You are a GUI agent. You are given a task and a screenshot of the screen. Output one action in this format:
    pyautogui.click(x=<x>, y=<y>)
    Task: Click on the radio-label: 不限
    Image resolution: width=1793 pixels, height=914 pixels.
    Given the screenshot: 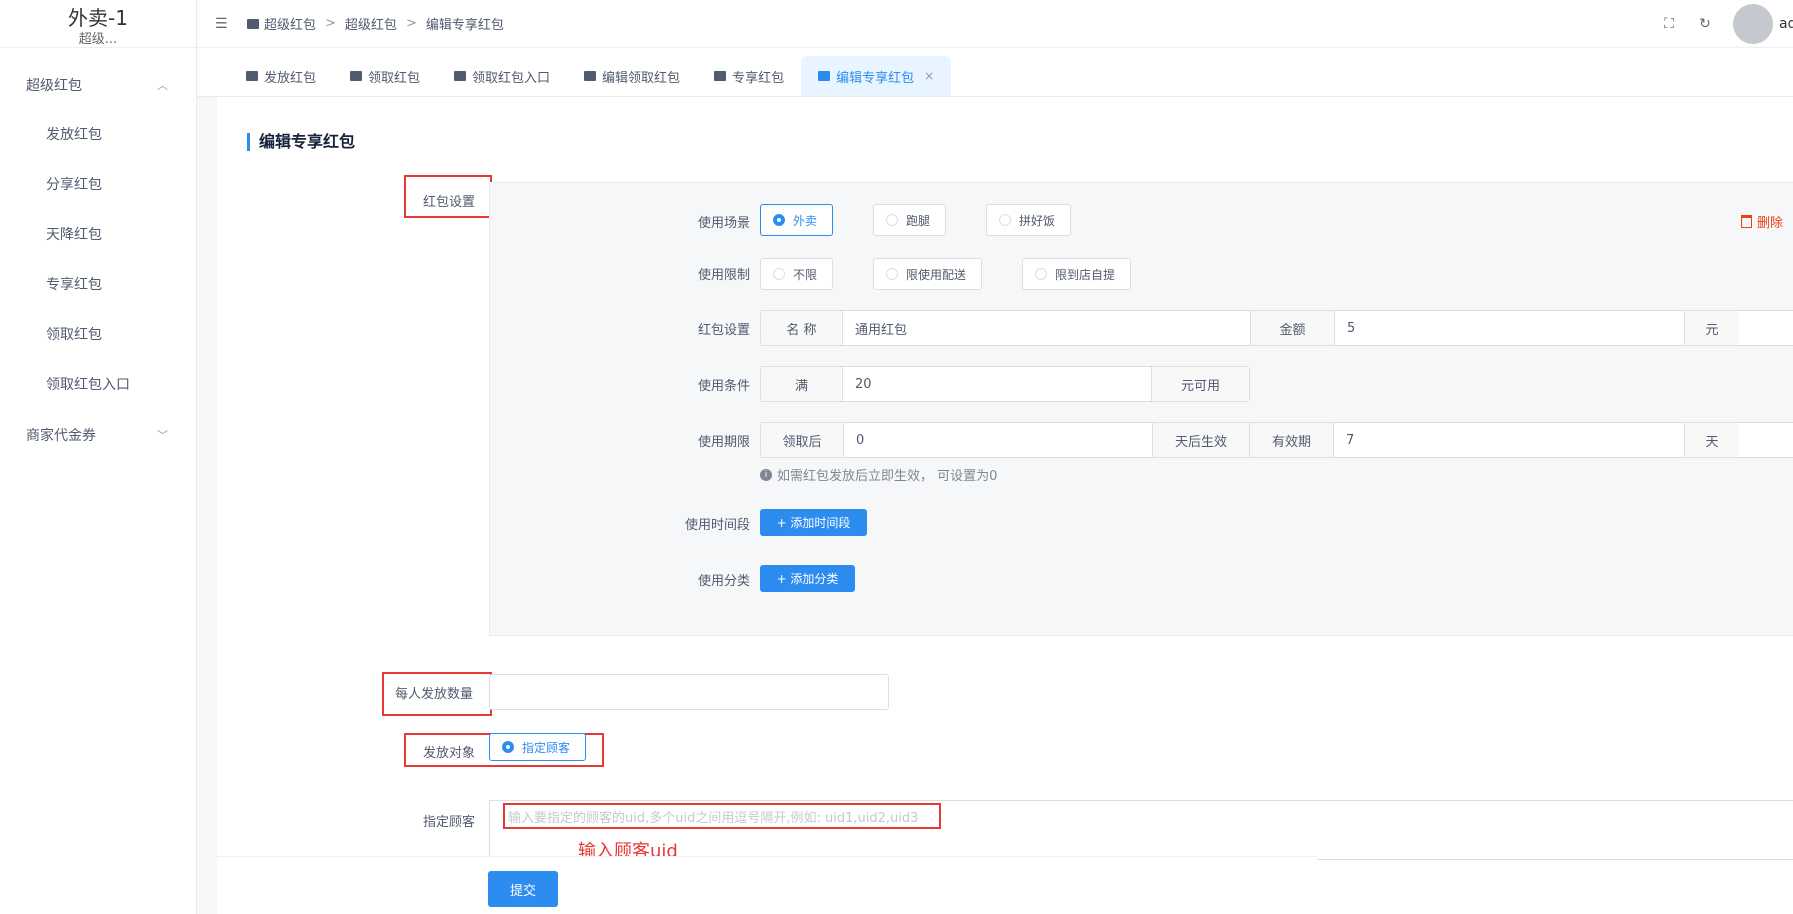 What is the action you would take?
    pyautogui.click(x=805, y=274)
    